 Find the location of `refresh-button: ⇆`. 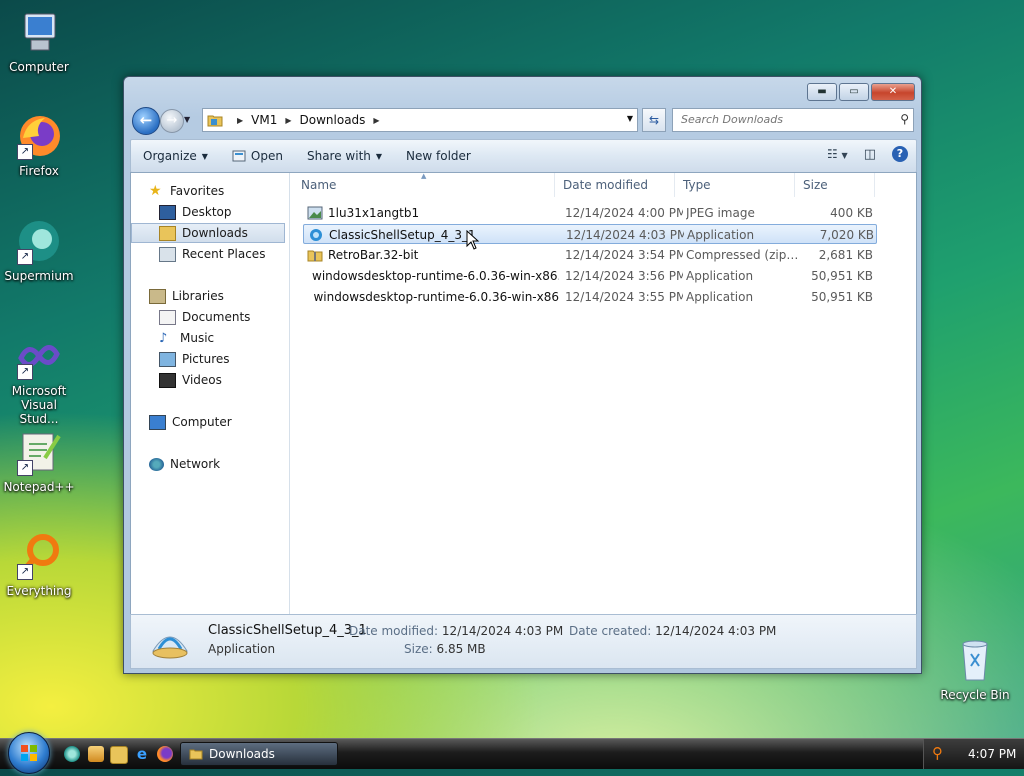

refresh-button: ⇆ is located at coordinates (654, 120).